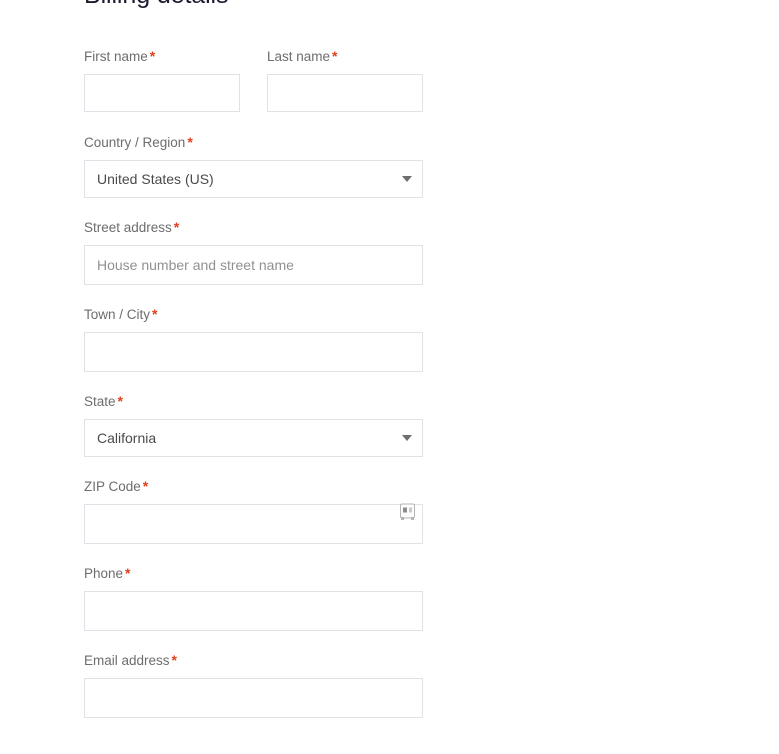  What do you see at coordinates (104, 573) in the screenshot?
I see `phone-label-text: Phone` at bounding box center [104, 573].